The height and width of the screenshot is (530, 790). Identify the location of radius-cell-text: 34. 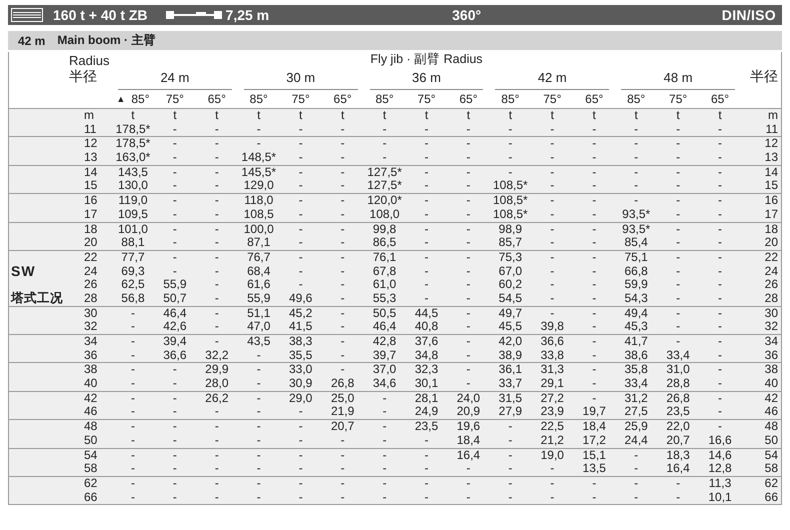
(90, 342).